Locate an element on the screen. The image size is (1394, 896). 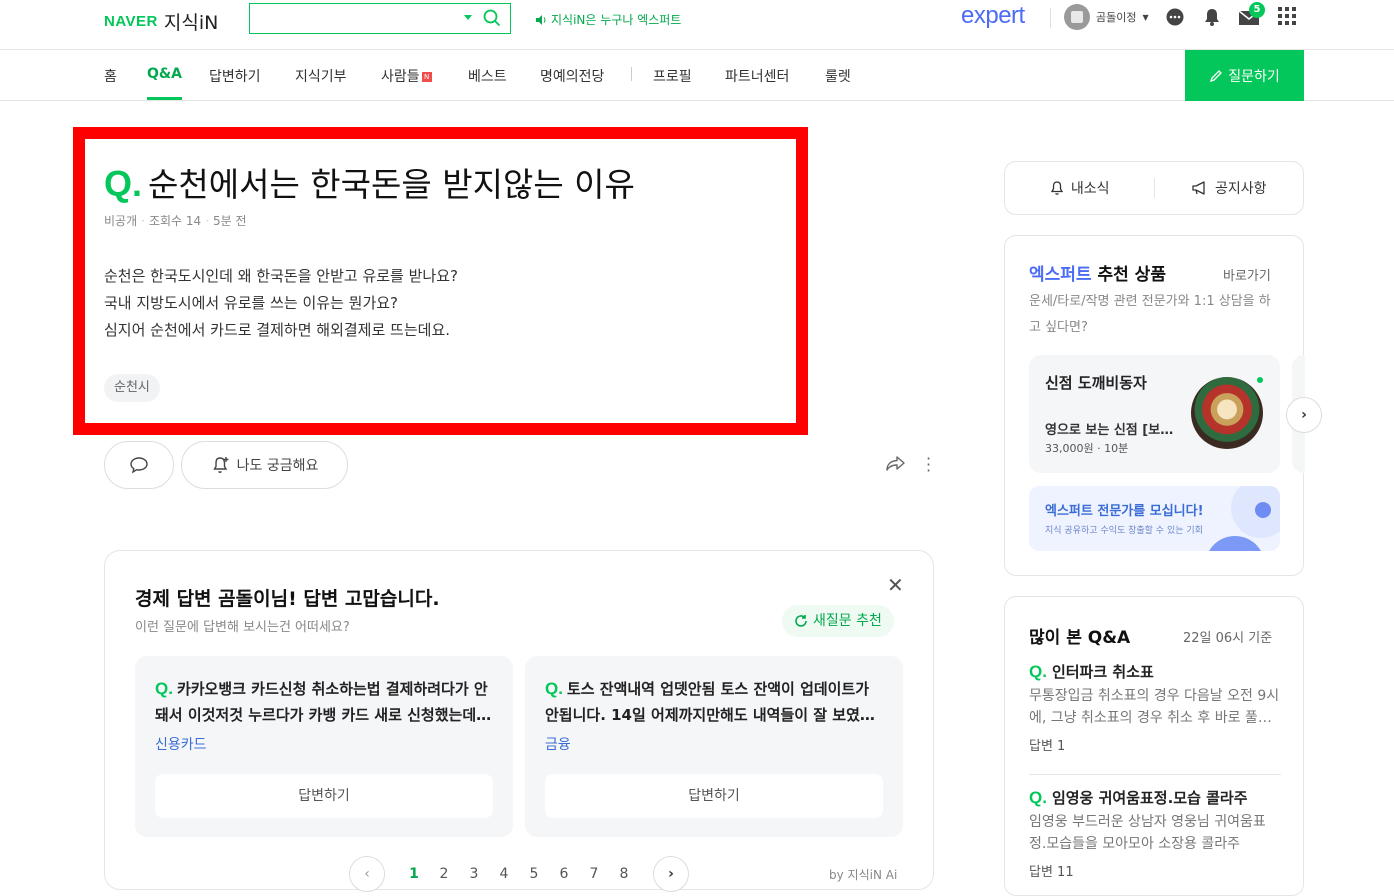
question-tag: 순천시 is located at coordinates (132, 388).